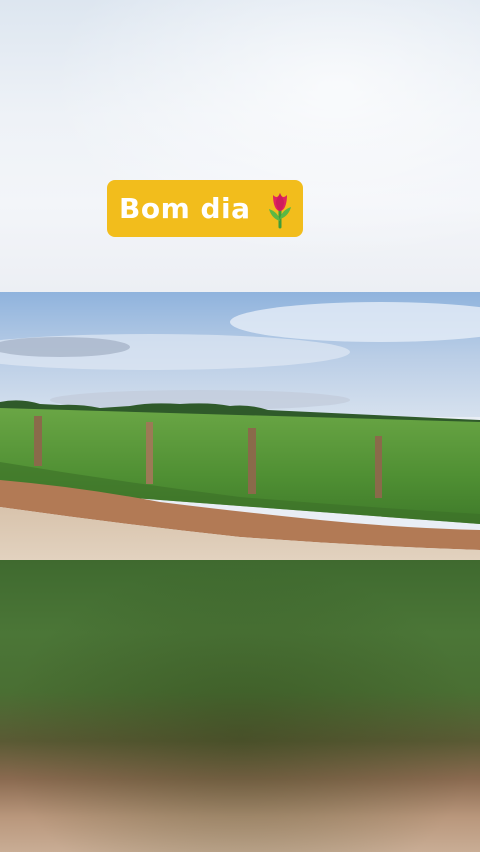 The image size is (480, 852). I want to click on caption-sticker: Bom dia, so click(205, 208).